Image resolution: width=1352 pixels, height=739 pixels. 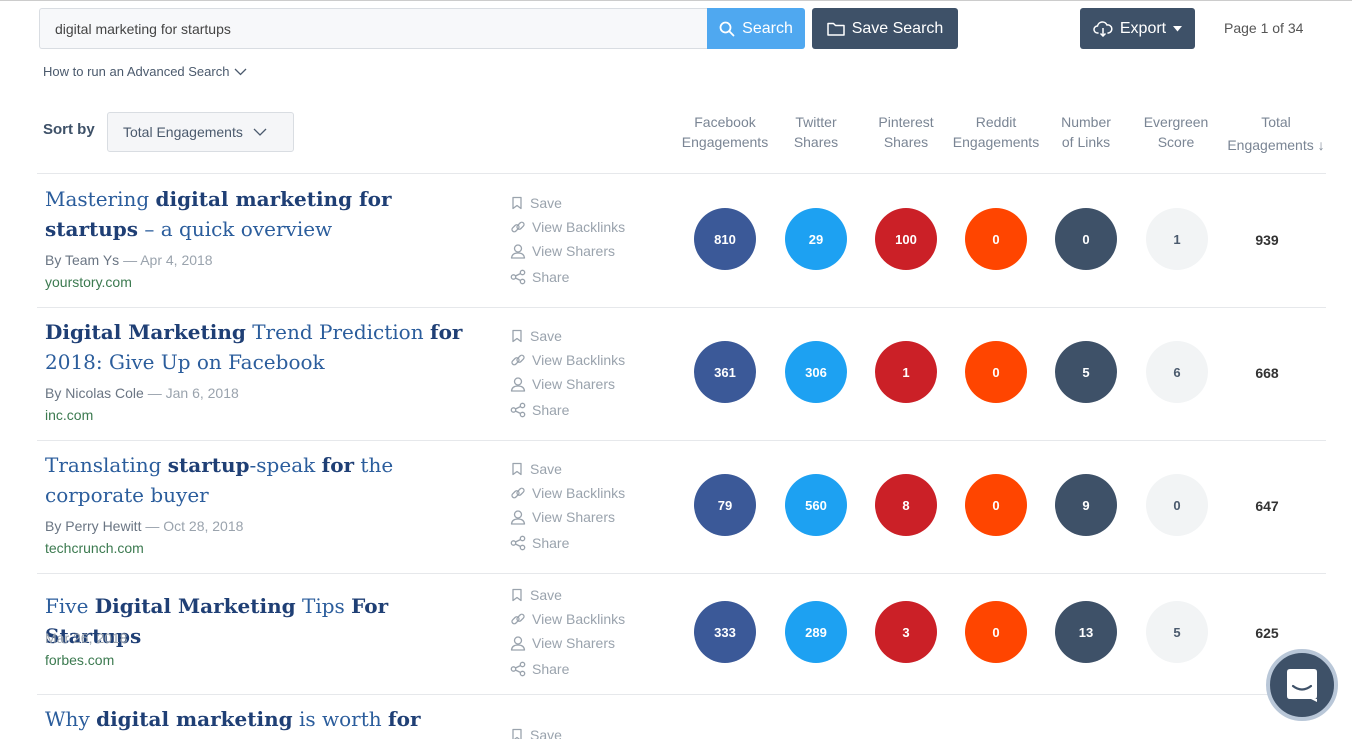 I want to click on search-icon, so click(x=727, y=28).